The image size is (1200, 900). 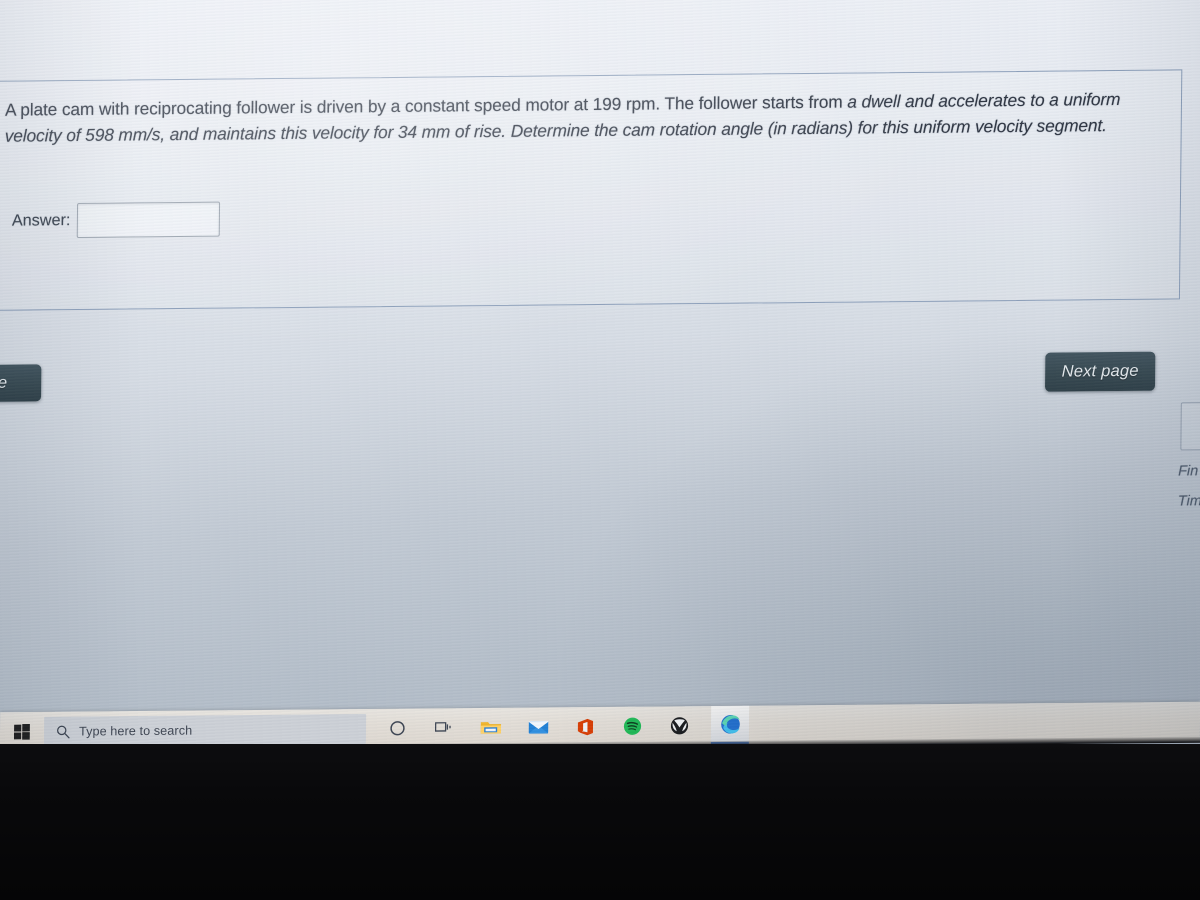 I want to click on edge-icon, so click(x=730, y=725).